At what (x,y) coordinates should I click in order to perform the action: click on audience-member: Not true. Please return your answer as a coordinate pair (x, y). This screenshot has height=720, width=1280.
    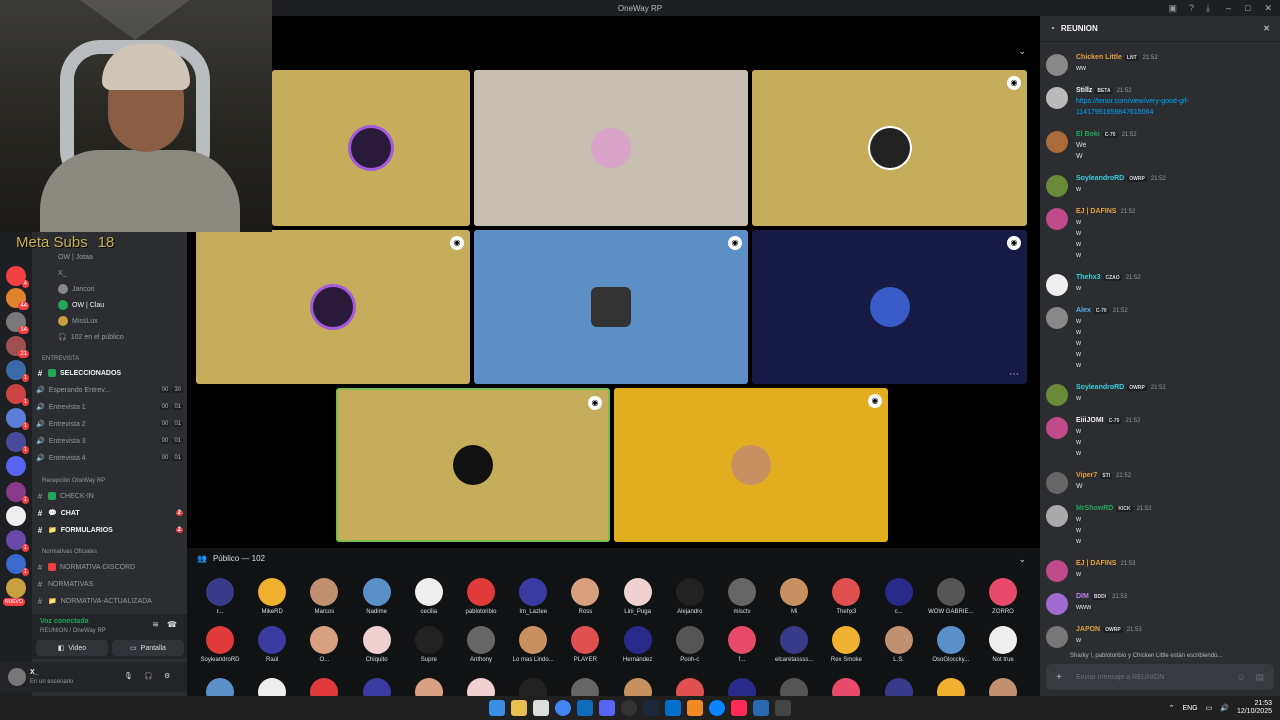
    Looking at the image, I should click on (1003, 644).